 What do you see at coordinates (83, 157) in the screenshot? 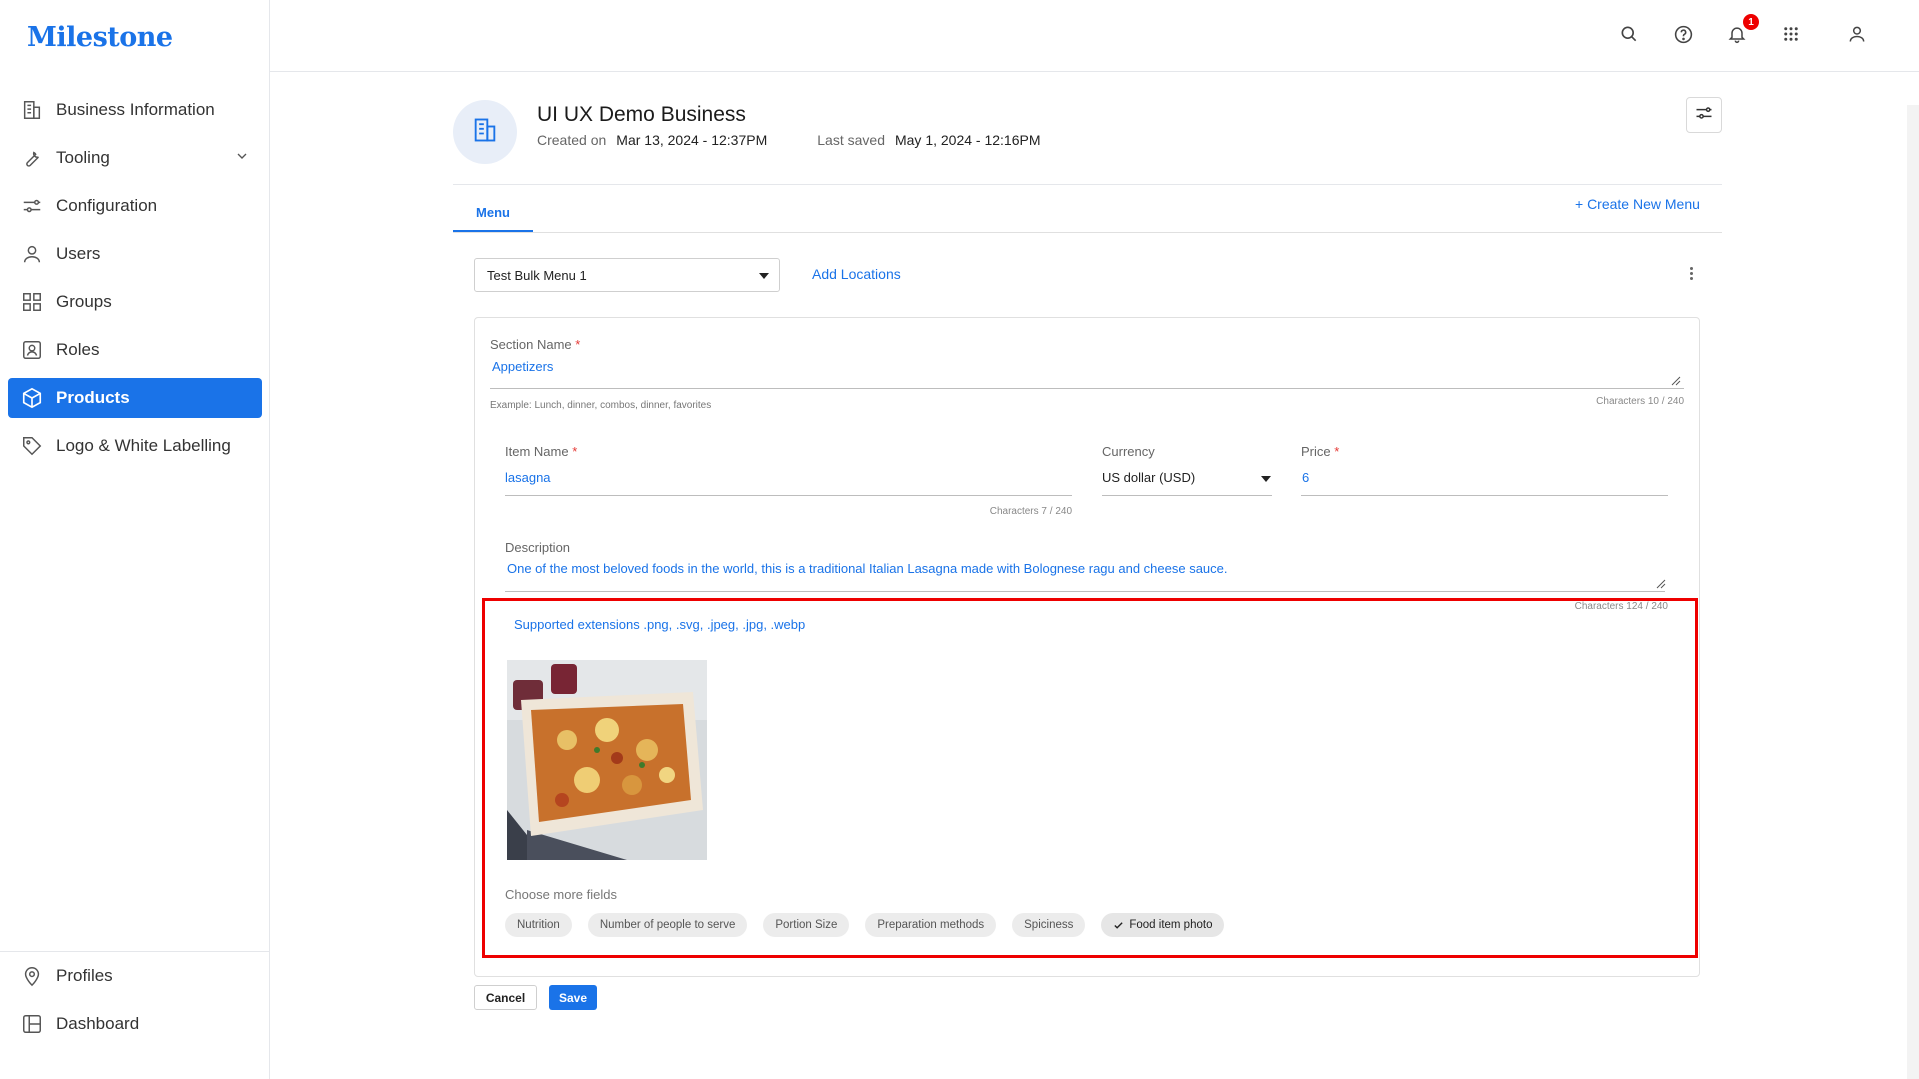
I see `sidebar-item-label: Tooling` at bounding box center [83, 157].